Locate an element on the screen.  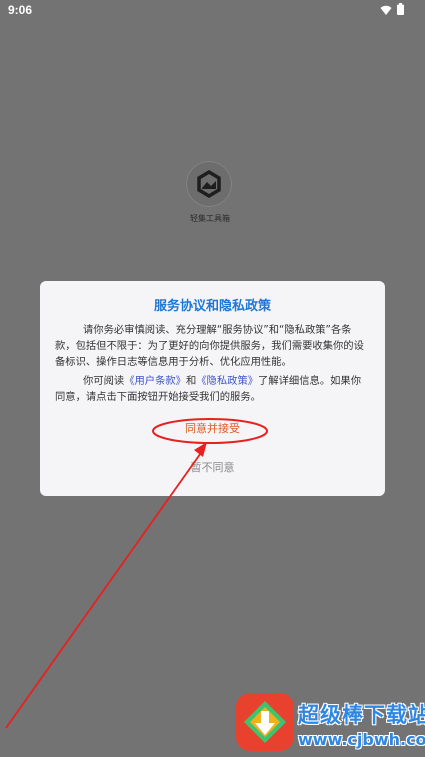
download-site-logo-icon is located at coordinates (265, 722).